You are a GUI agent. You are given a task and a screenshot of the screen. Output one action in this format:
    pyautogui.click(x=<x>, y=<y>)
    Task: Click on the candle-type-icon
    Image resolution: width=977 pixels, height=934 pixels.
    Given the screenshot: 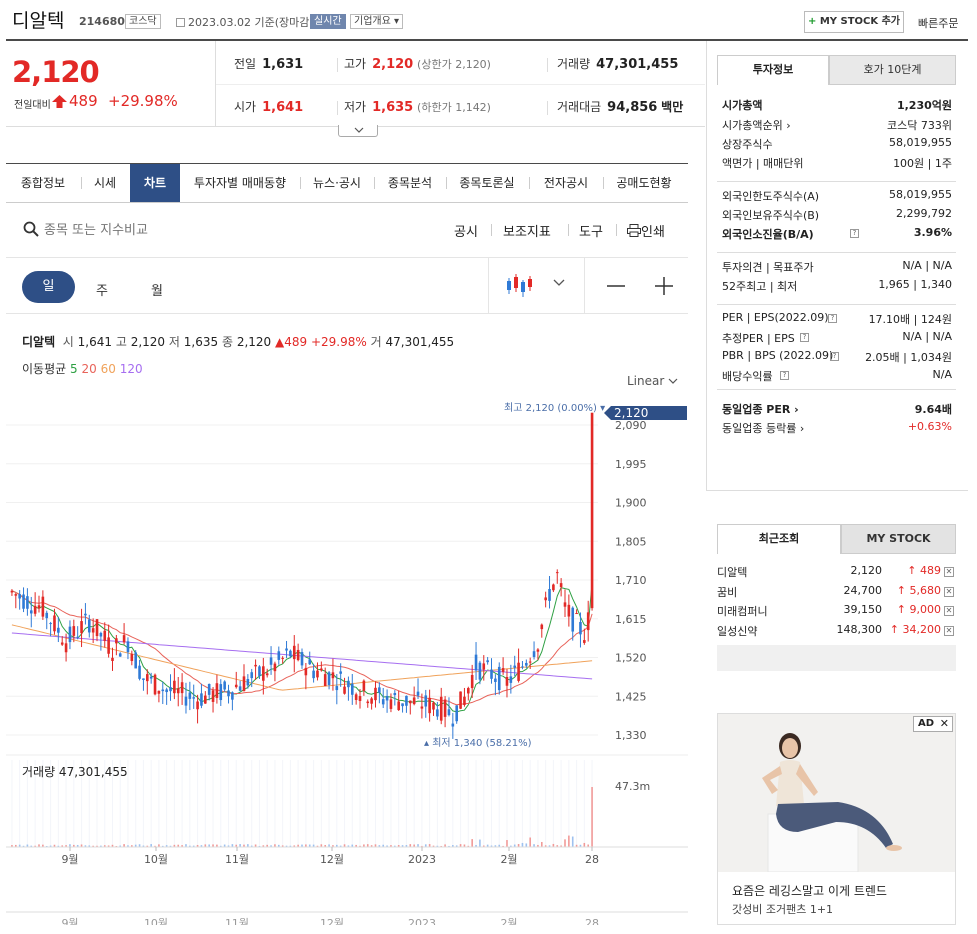 What is the action you would take?
    pyautogui.click(x=519, y=285)
    